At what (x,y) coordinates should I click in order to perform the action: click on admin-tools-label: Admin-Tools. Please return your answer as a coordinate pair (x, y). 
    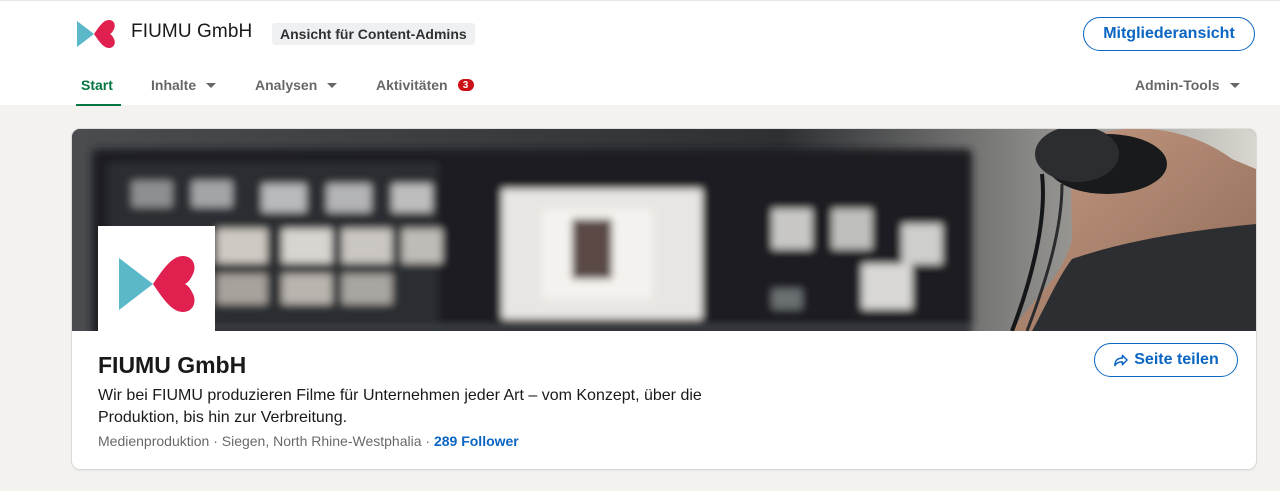
    Looking at the image, I should click on (1177, 85).